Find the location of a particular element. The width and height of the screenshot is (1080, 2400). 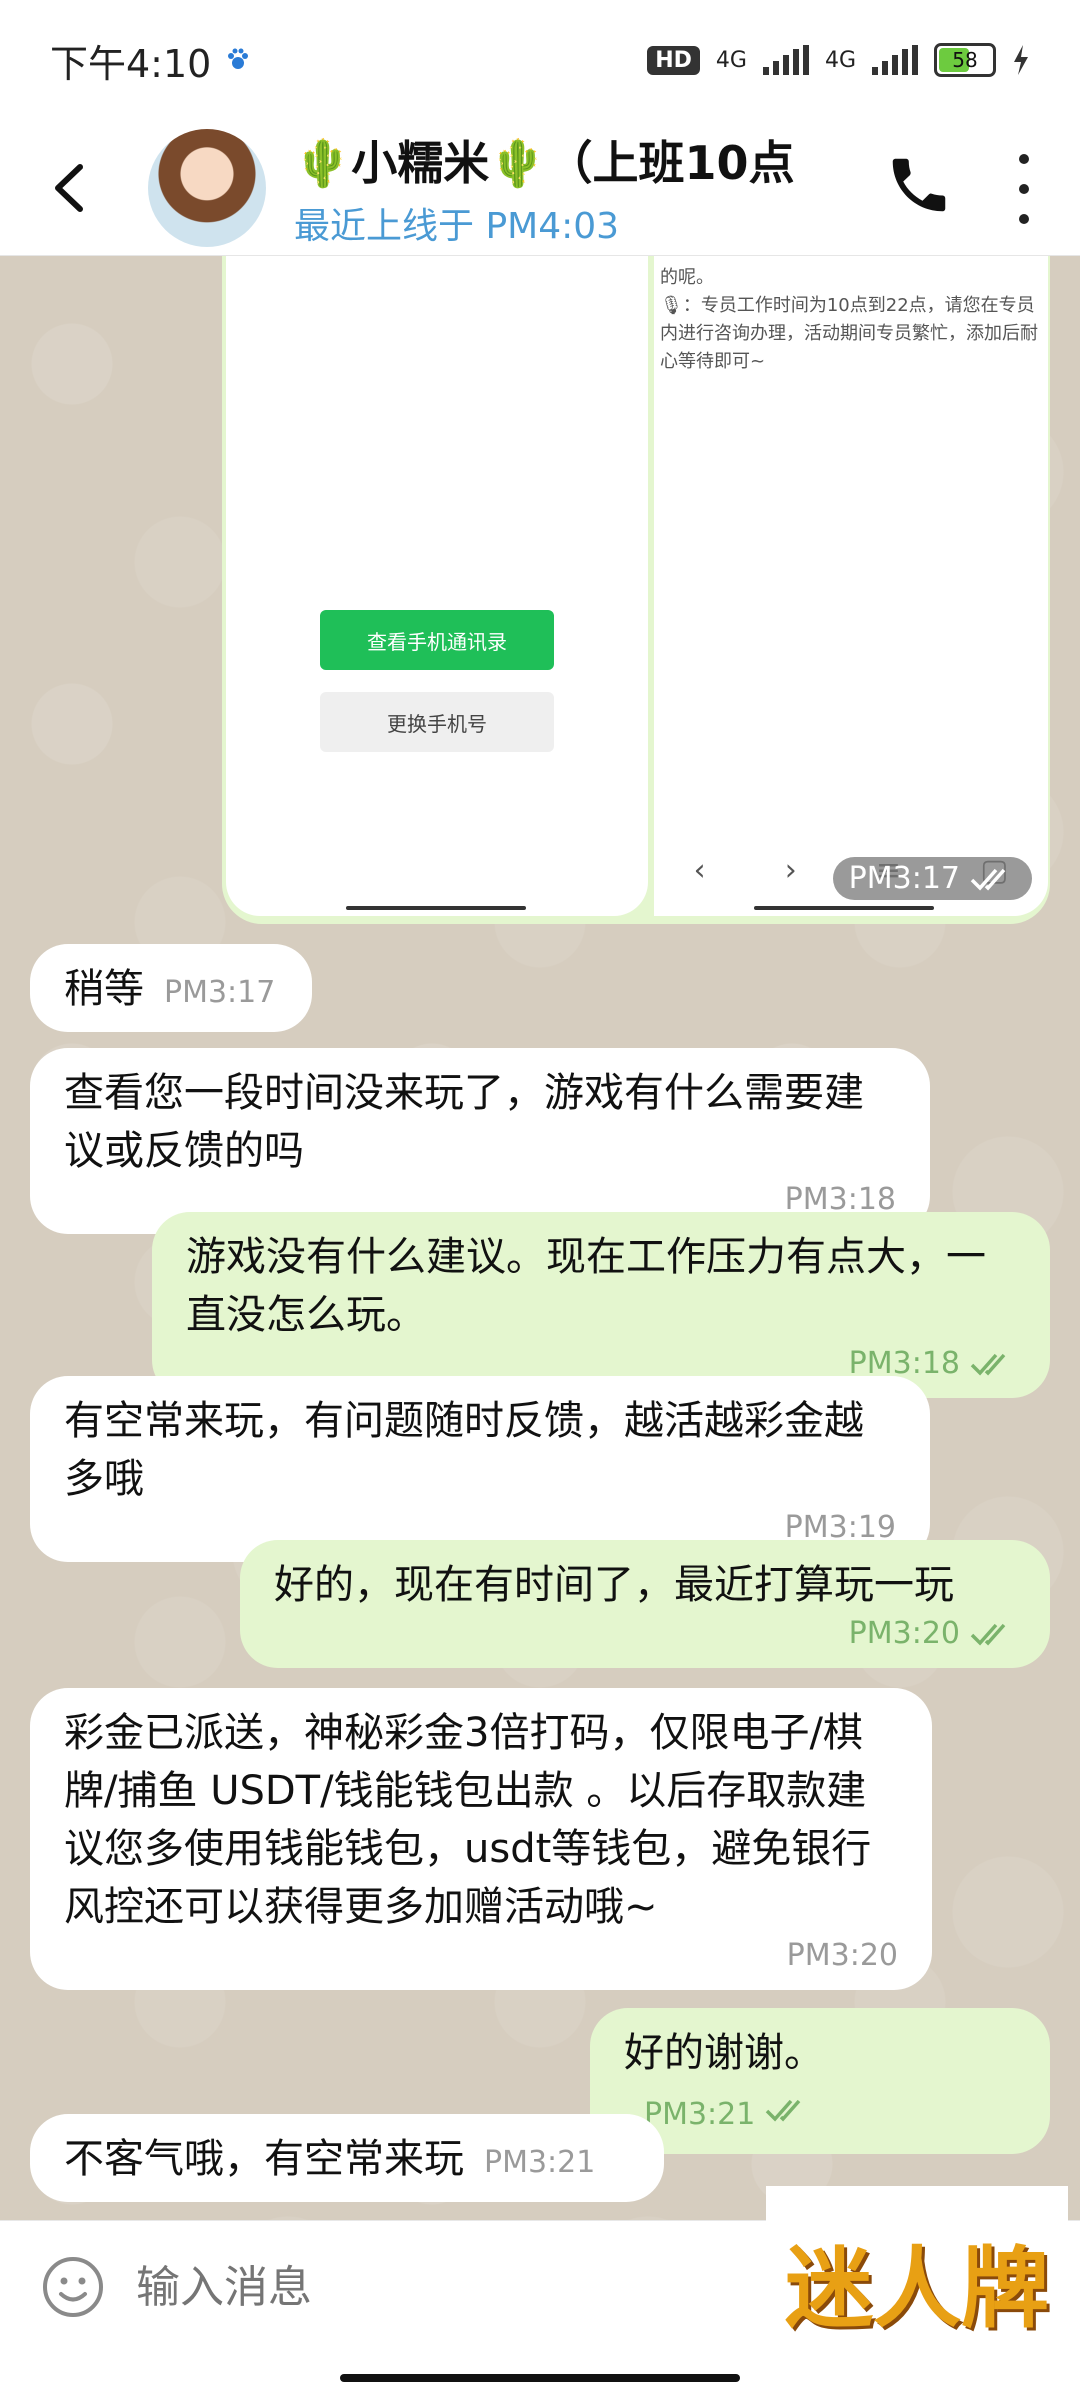

change-phone-button: 更换手机号 is located at coordinates (437, 722).